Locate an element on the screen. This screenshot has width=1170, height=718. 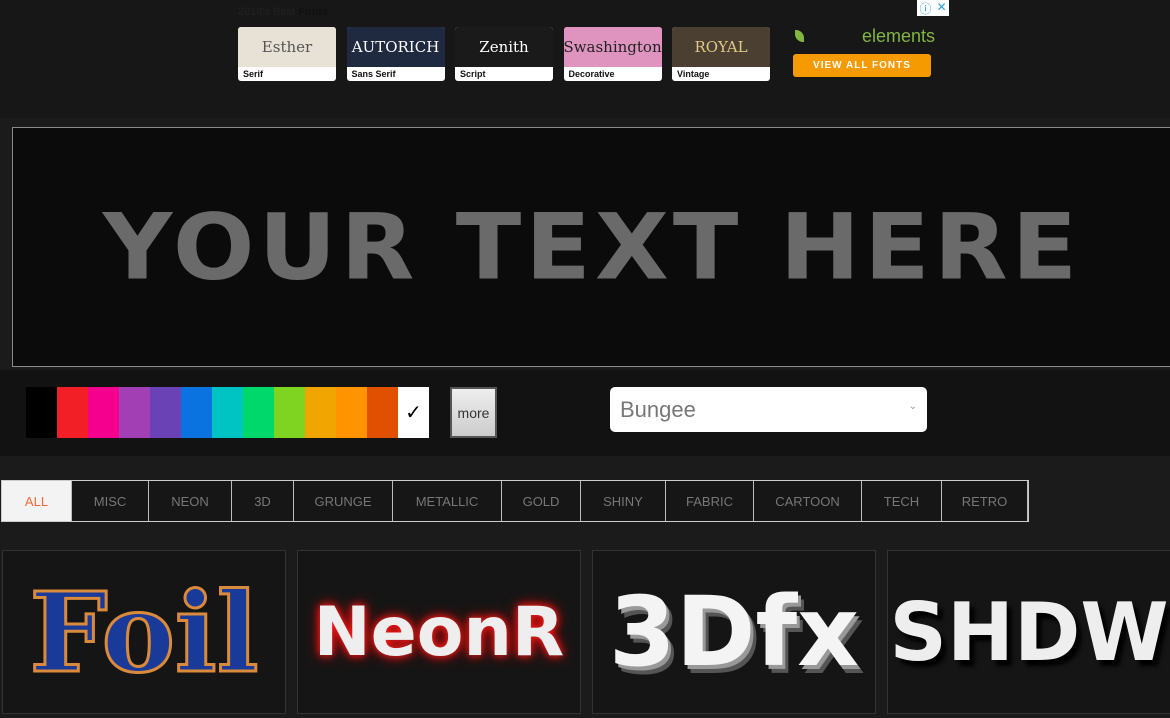
style-preview-text: 3Dfx is located at coordinates (734, 632).